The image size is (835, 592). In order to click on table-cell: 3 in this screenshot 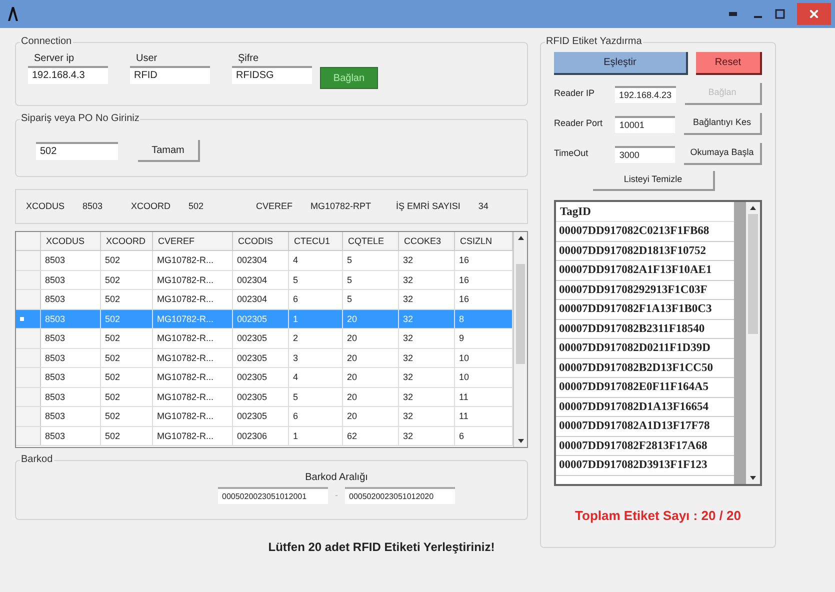, I will do `click(316, 357)`.